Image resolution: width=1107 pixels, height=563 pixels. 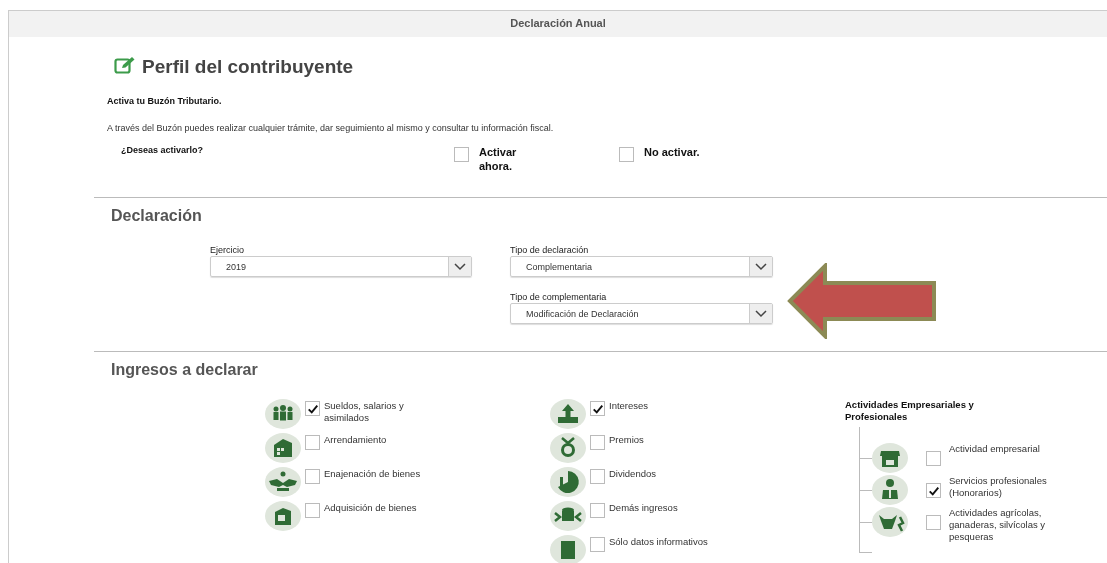 I want to click on dropdown: 2019, so click(x=341, y=266).